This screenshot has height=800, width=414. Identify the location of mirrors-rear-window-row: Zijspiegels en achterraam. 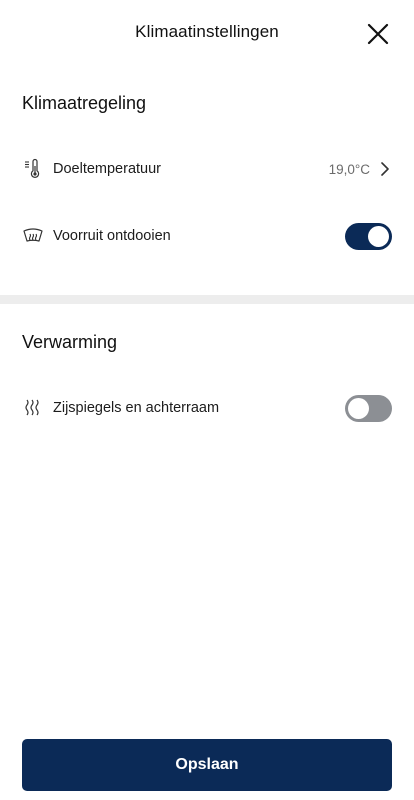
(207, 408).